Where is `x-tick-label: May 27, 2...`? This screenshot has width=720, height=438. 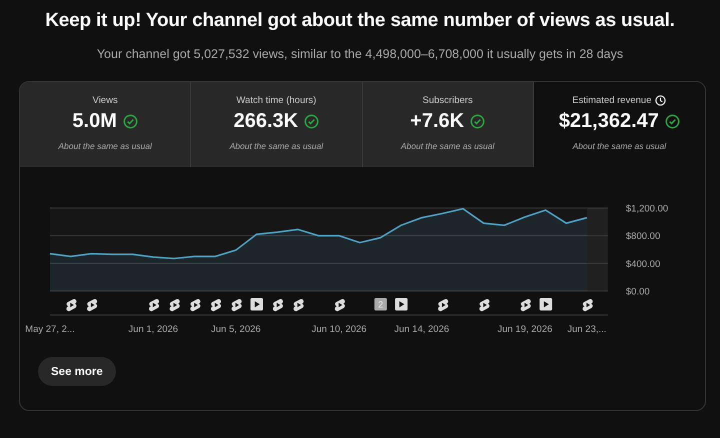 x-tick-label: May 27, 2... is located at coordinates (50, 329).